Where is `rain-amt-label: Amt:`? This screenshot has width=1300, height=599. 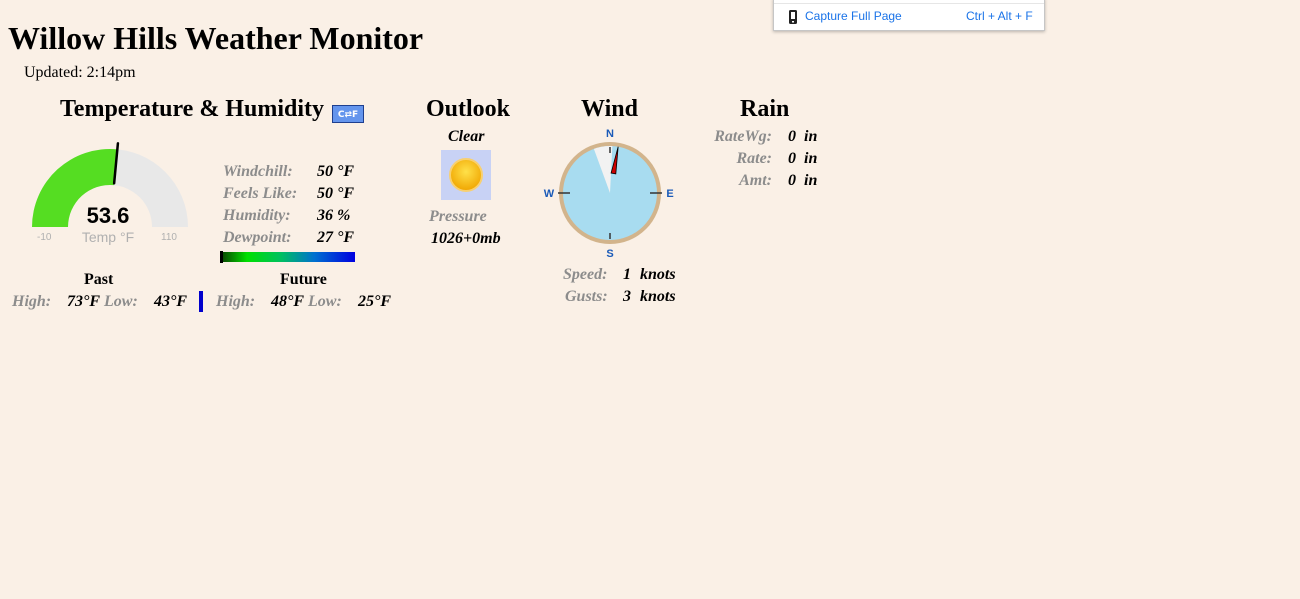
rain-amt-label: Amt: is located at coordinates (755, 180).